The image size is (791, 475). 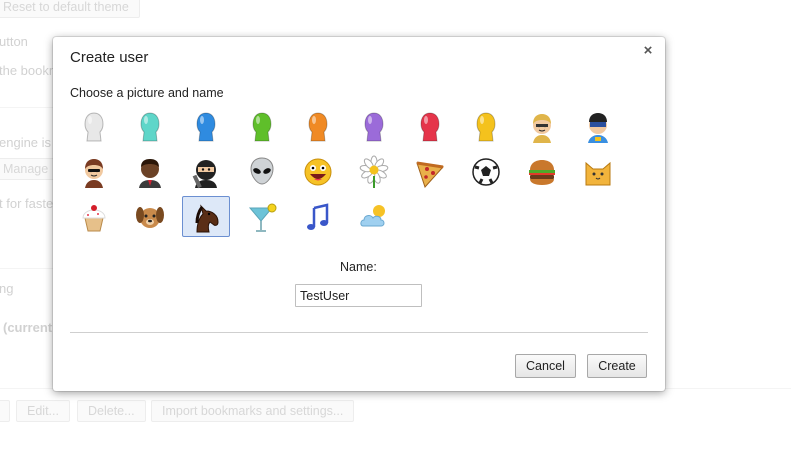 I want to click on avatar-burger-icon, so click(x=542, y=172).